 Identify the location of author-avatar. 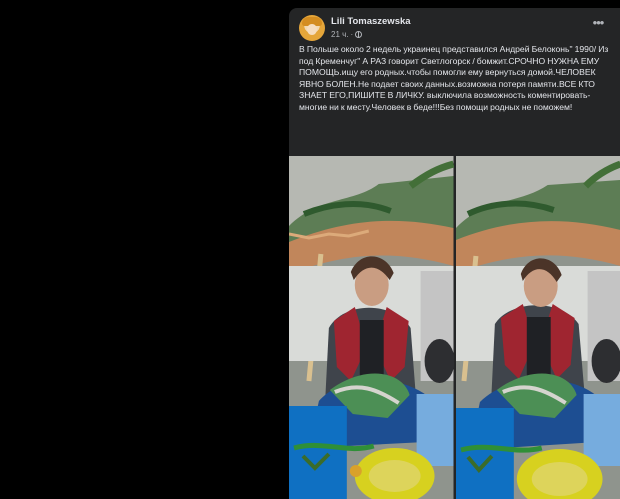
(312, 28).